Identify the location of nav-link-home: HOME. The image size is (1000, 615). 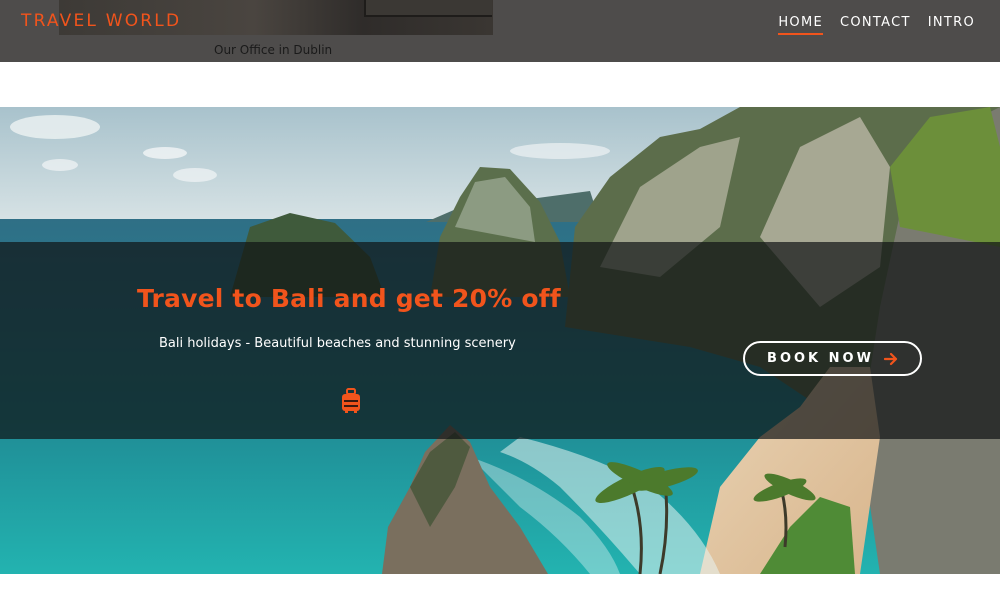
(800, 25).